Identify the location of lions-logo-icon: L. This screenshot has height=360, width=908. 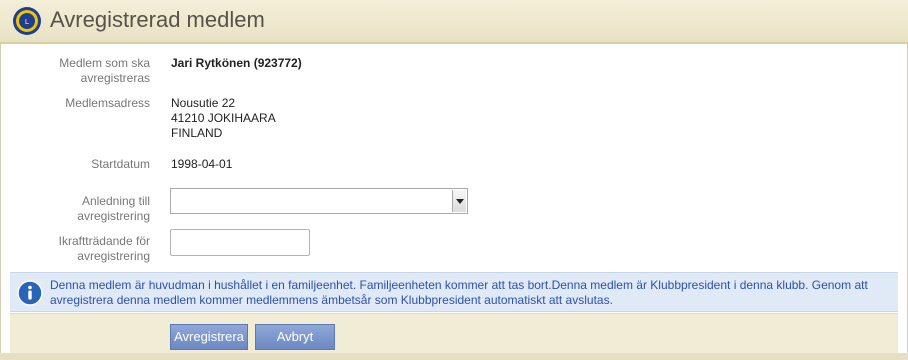
(27, 21).